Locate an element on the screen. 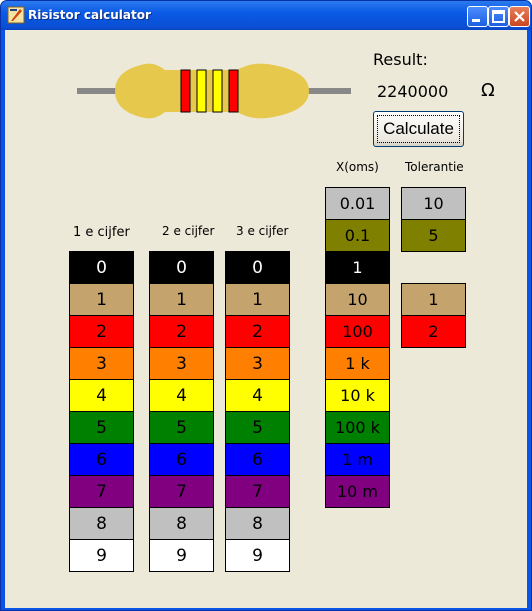 The height and width of the screenshot is (611, 532). digit3-cell-5: 5 is located at coordinates (257, 427).